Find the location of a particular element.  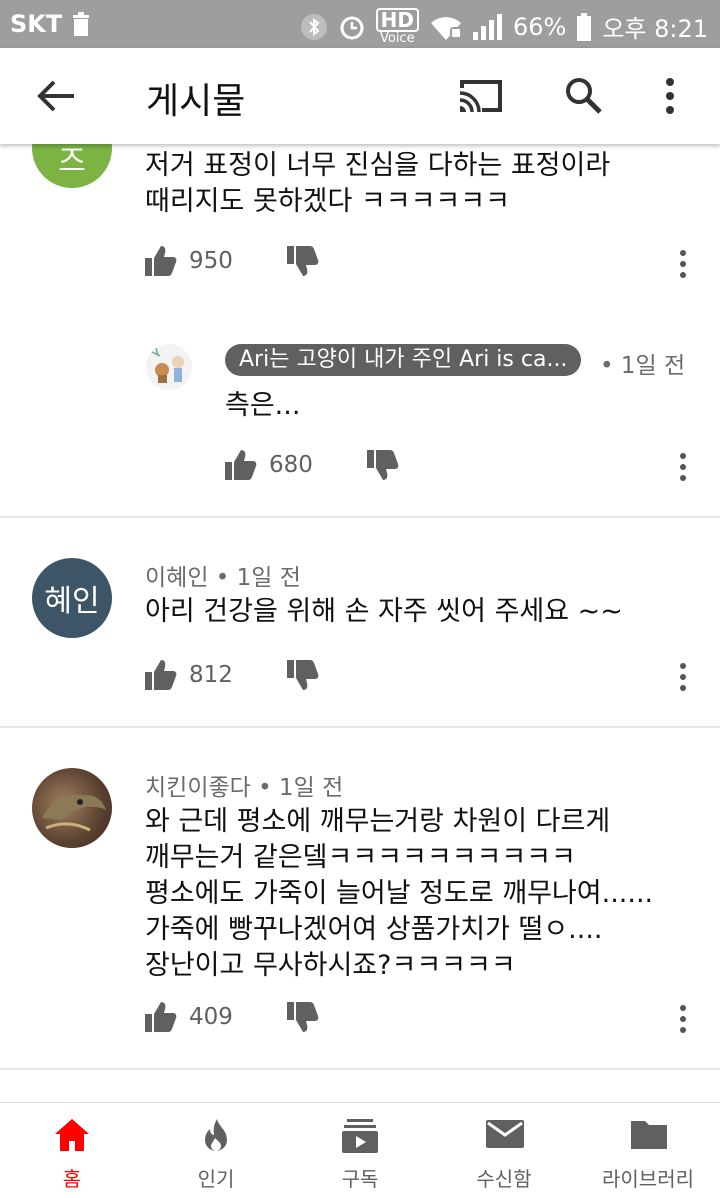

status-bar: SKT HD Voice 66% 오후 8:21 is located at coordinates (360, 24).